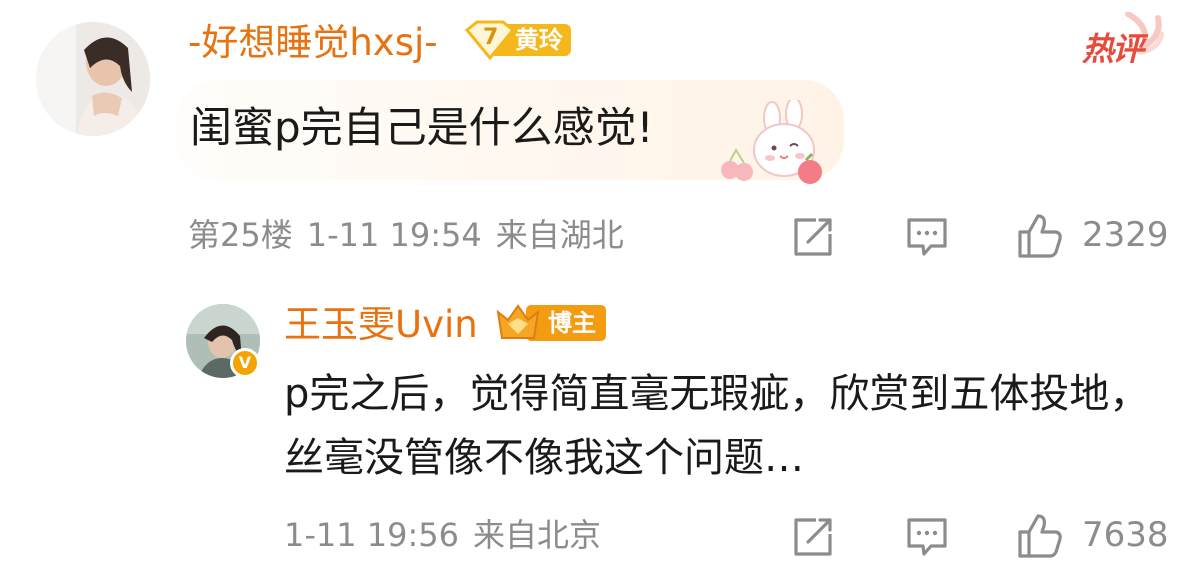 The image size is (1200, 586). Describe the element at coordinates (93, 79) in the screenshot. I see `avatar` at that location.